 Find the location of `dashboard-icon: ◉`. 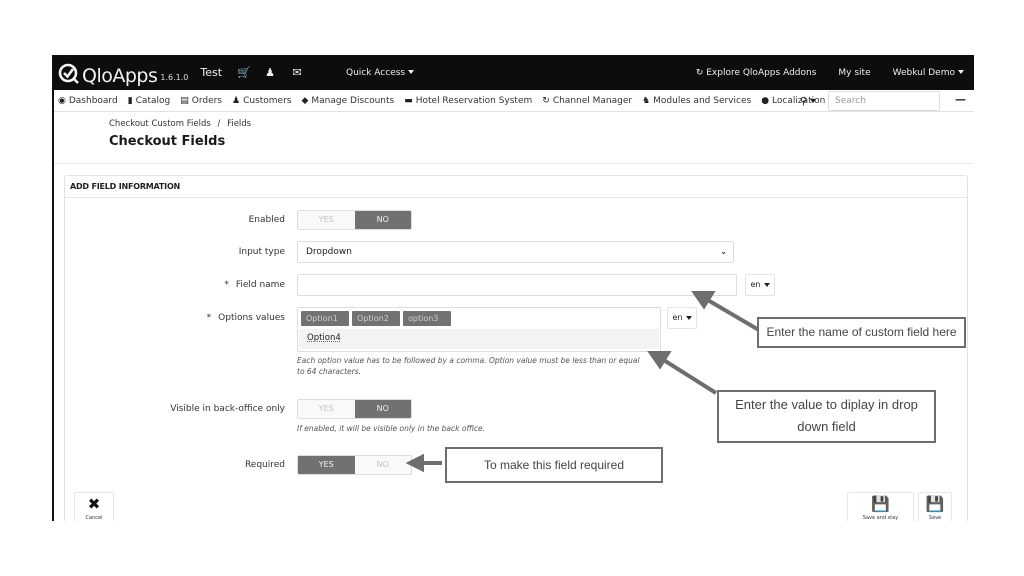

dashboard-icon: ◉ is located at coordinates (62, 100).